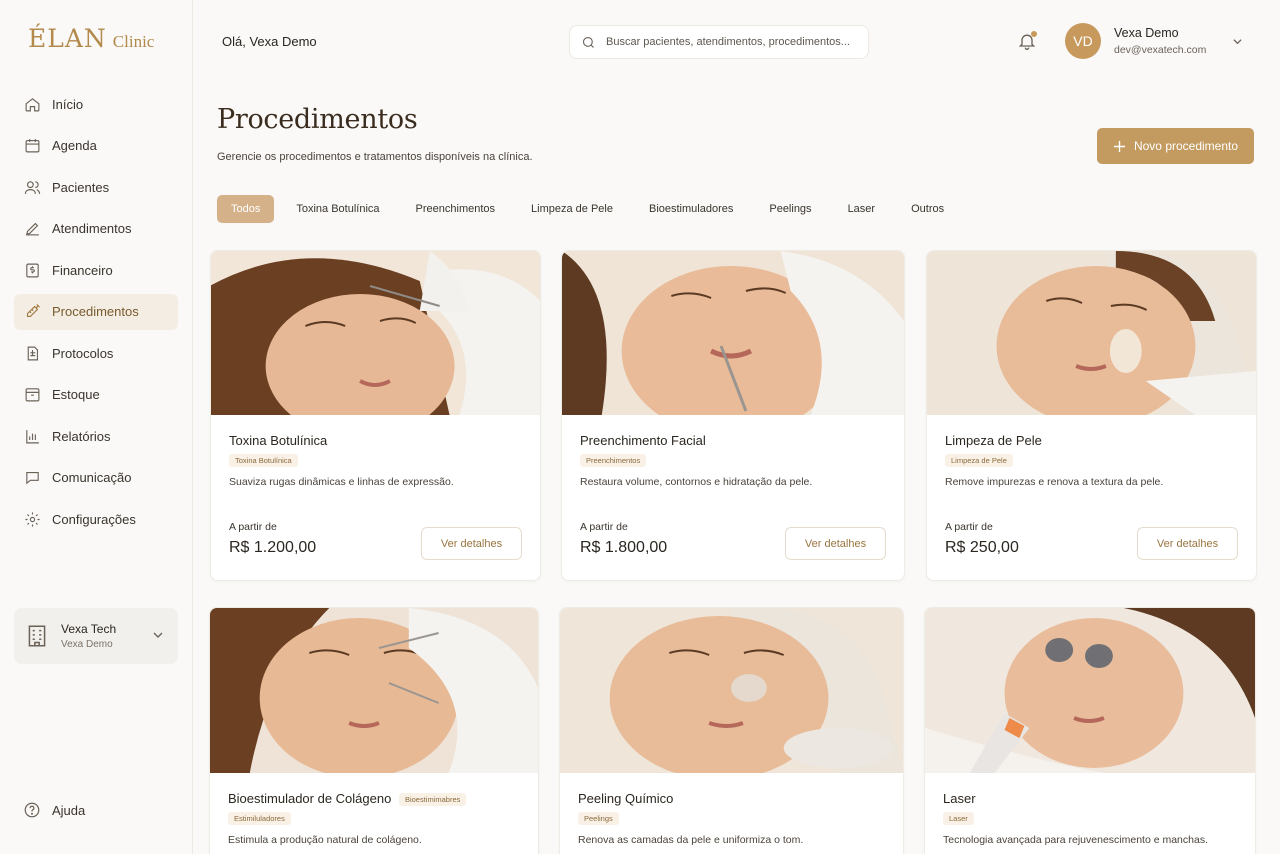  I want to click on calendar-icon, so click(32, 146).